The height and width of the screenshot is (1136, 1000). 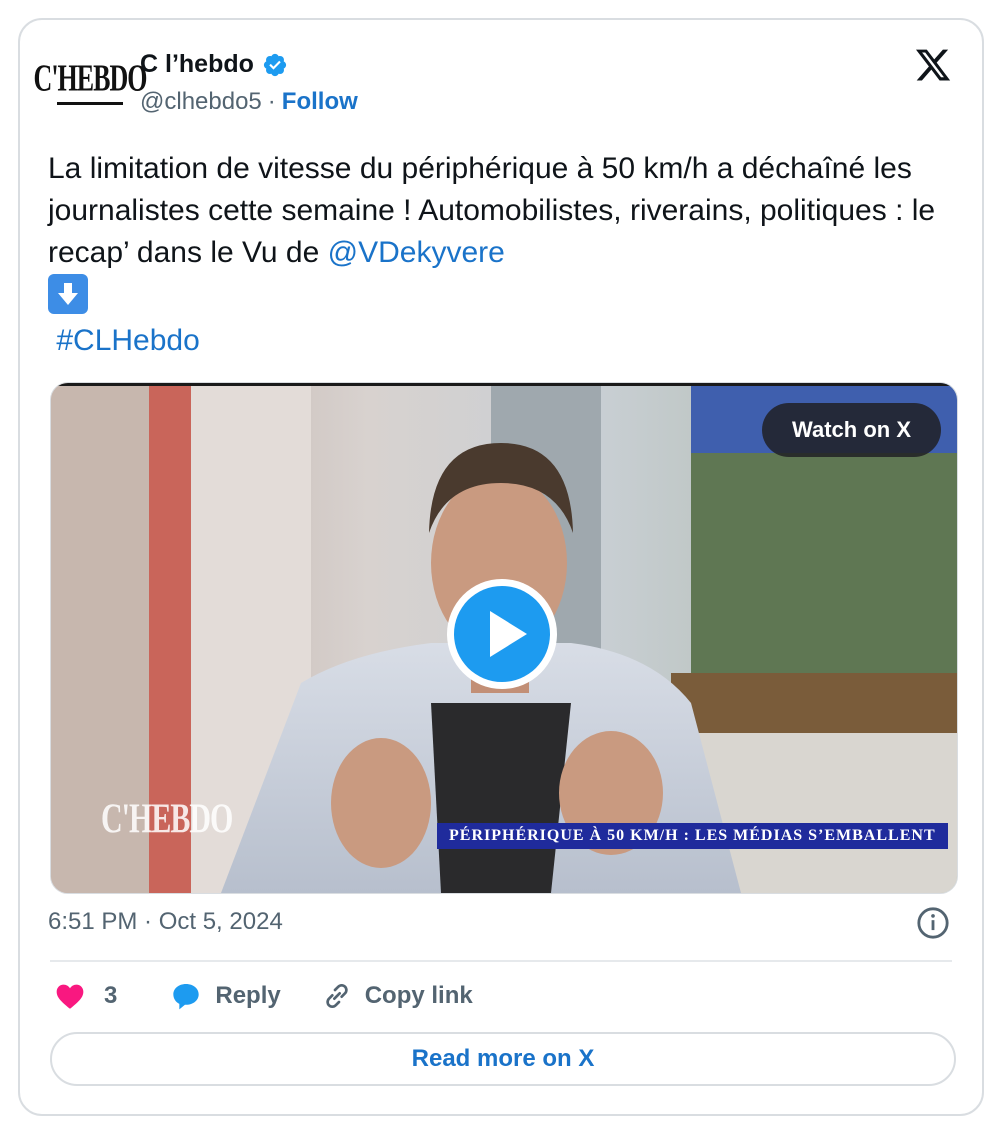 I want to click on author-handle: @clhebdo5, so click(x=201, y=102).